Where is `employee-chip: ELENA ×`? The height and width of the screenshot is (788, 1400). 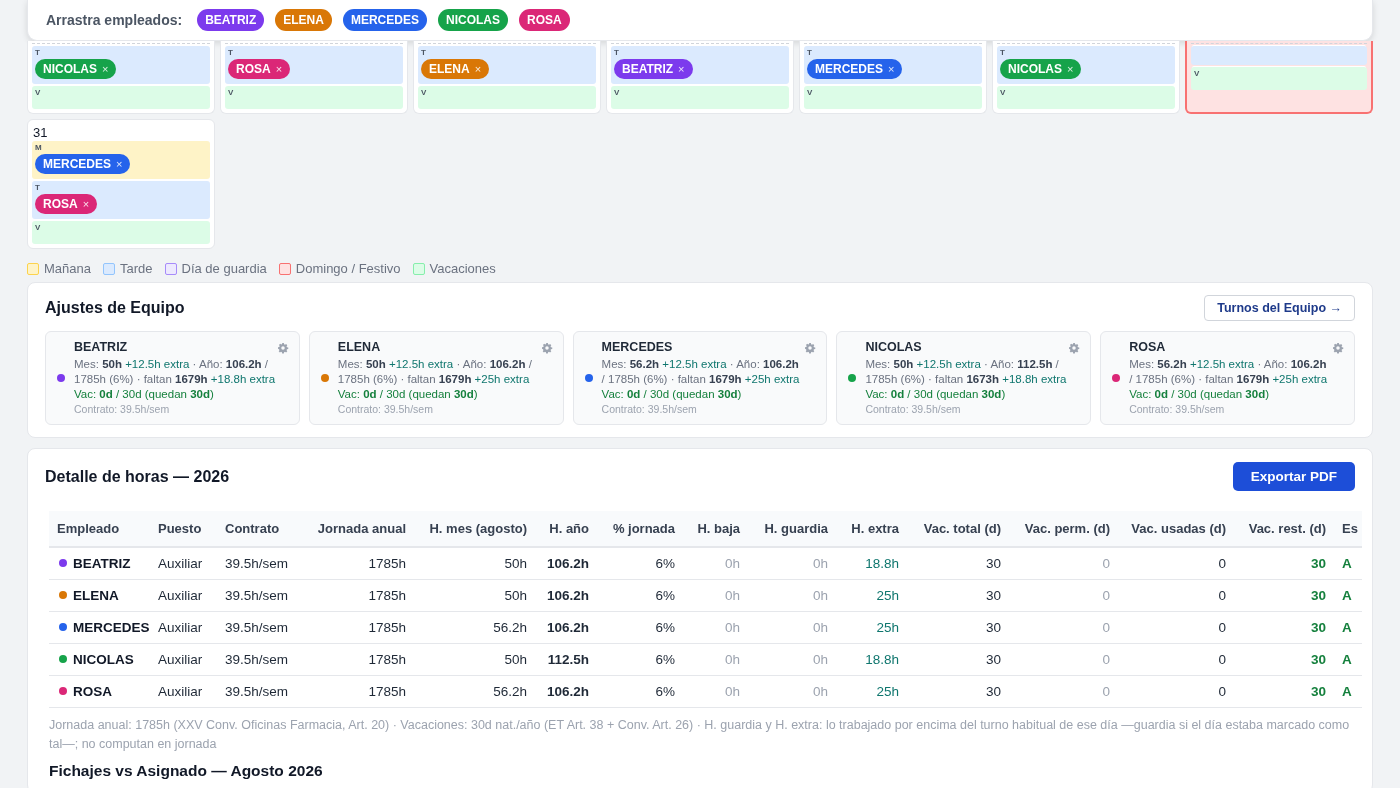 employee-chip: ELENA × is located at coordinates (455, 69).